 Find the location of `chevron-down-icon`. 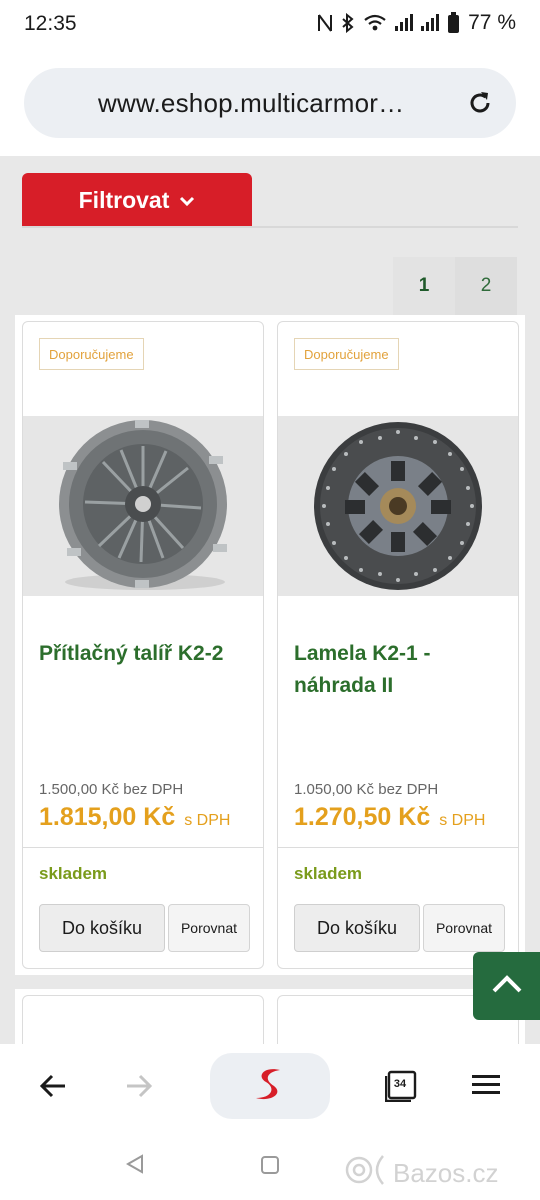

chevron-down-icon is located at coordinates (187, 200).